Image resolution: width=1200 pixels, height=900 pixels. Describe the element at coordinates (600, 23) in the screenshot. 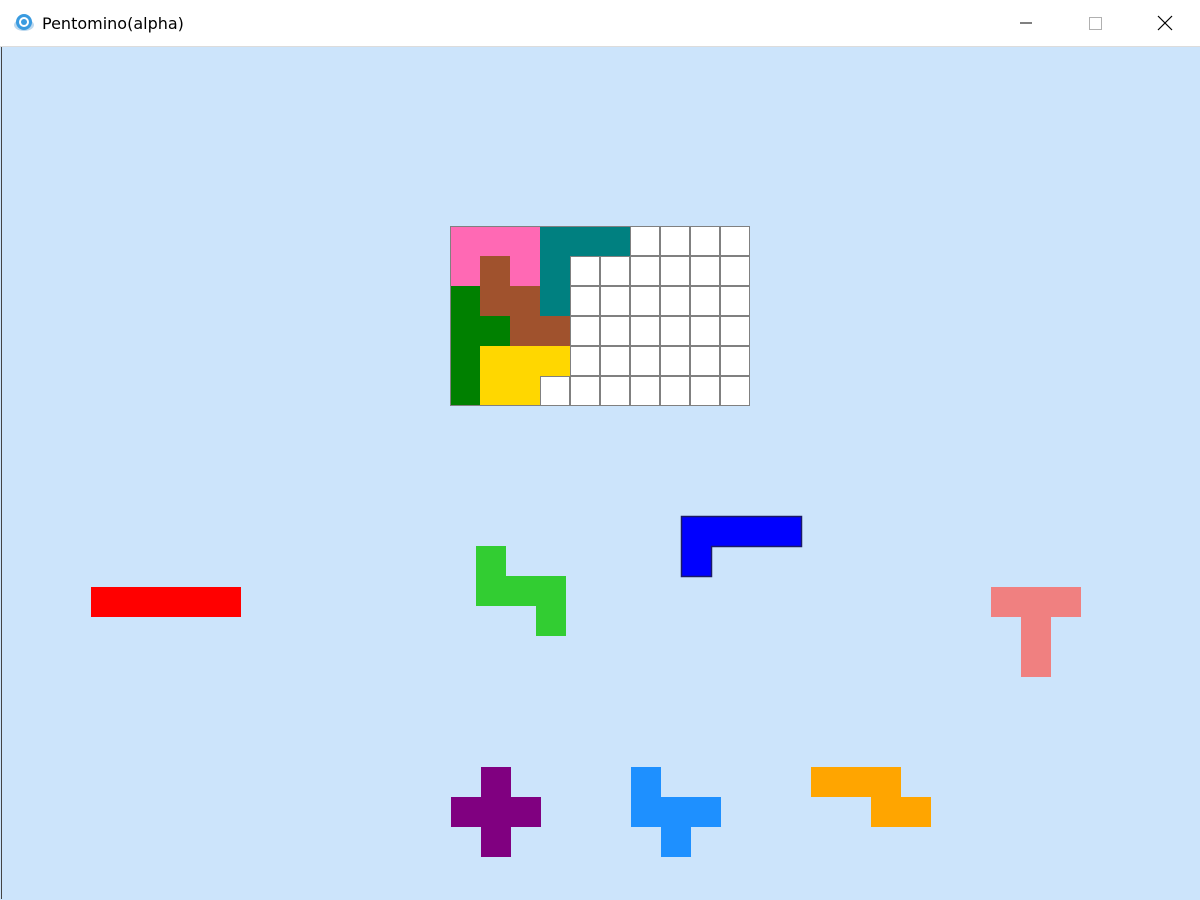

I see `title-bar: Pentomino(alpha)` at that location.